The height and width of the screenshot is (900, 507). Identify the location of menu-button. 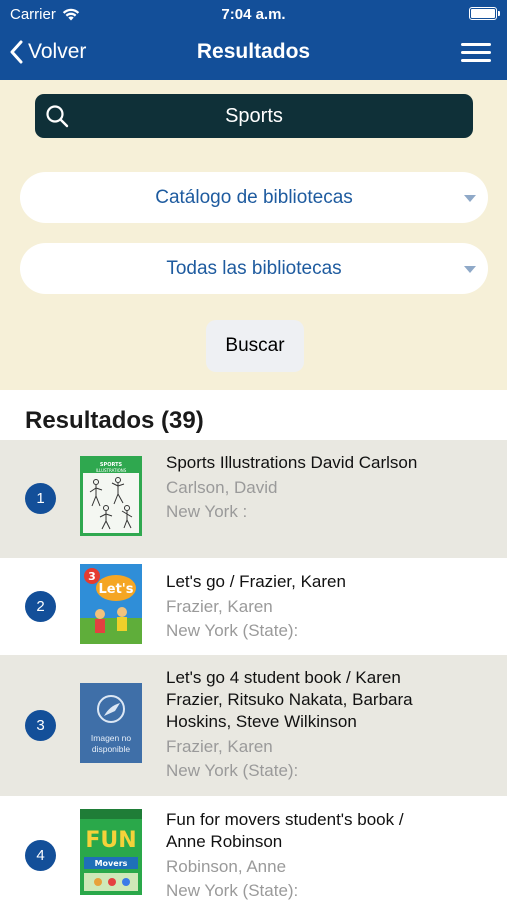
(477, 52).